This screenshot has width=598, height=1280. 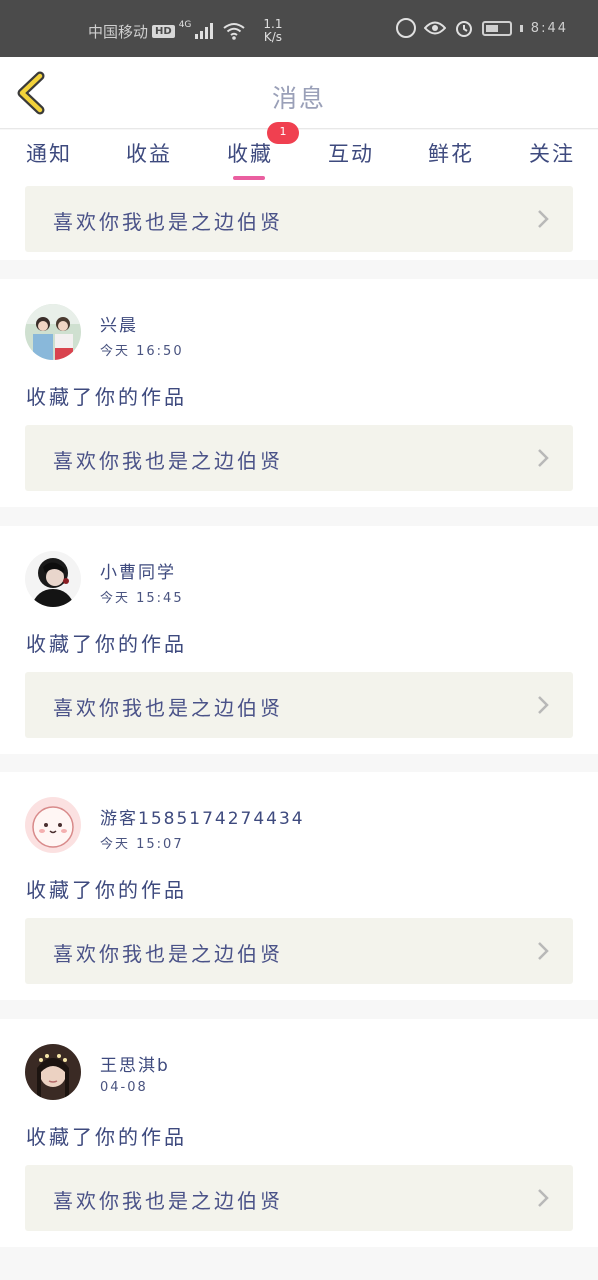 I want to click on clock: 8:44, so click(x=549, y=28).